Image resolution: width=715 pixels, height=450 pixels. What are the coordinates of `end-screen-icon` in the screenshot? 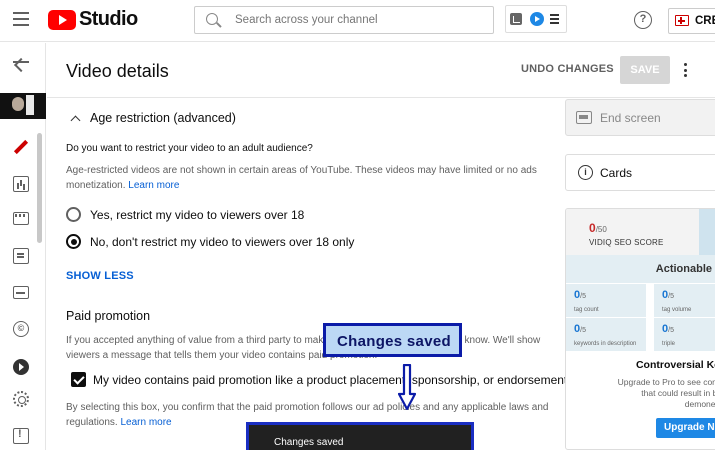 It's located at (584, 117).